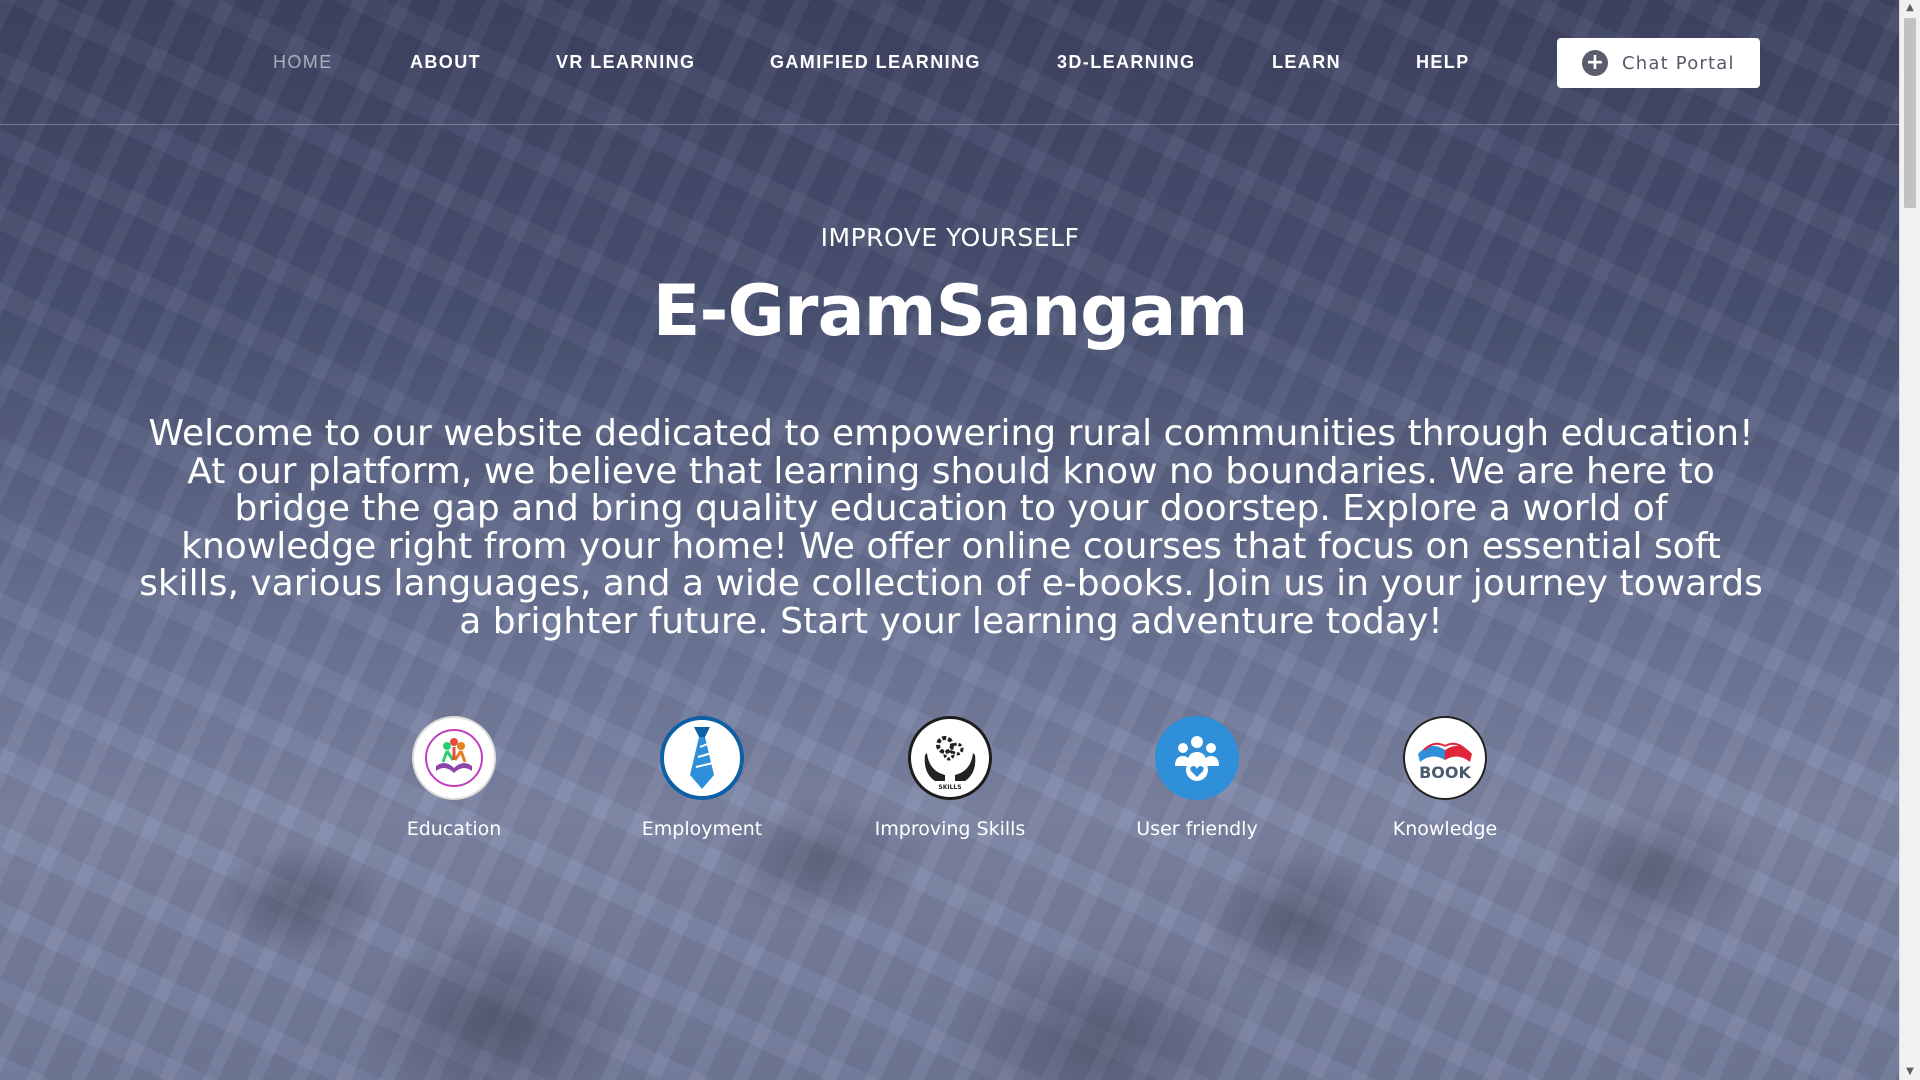  Describe the element at coordinates (1306, 62) in the screenshot. I see `nav-item-learn: LEARN` at that location.